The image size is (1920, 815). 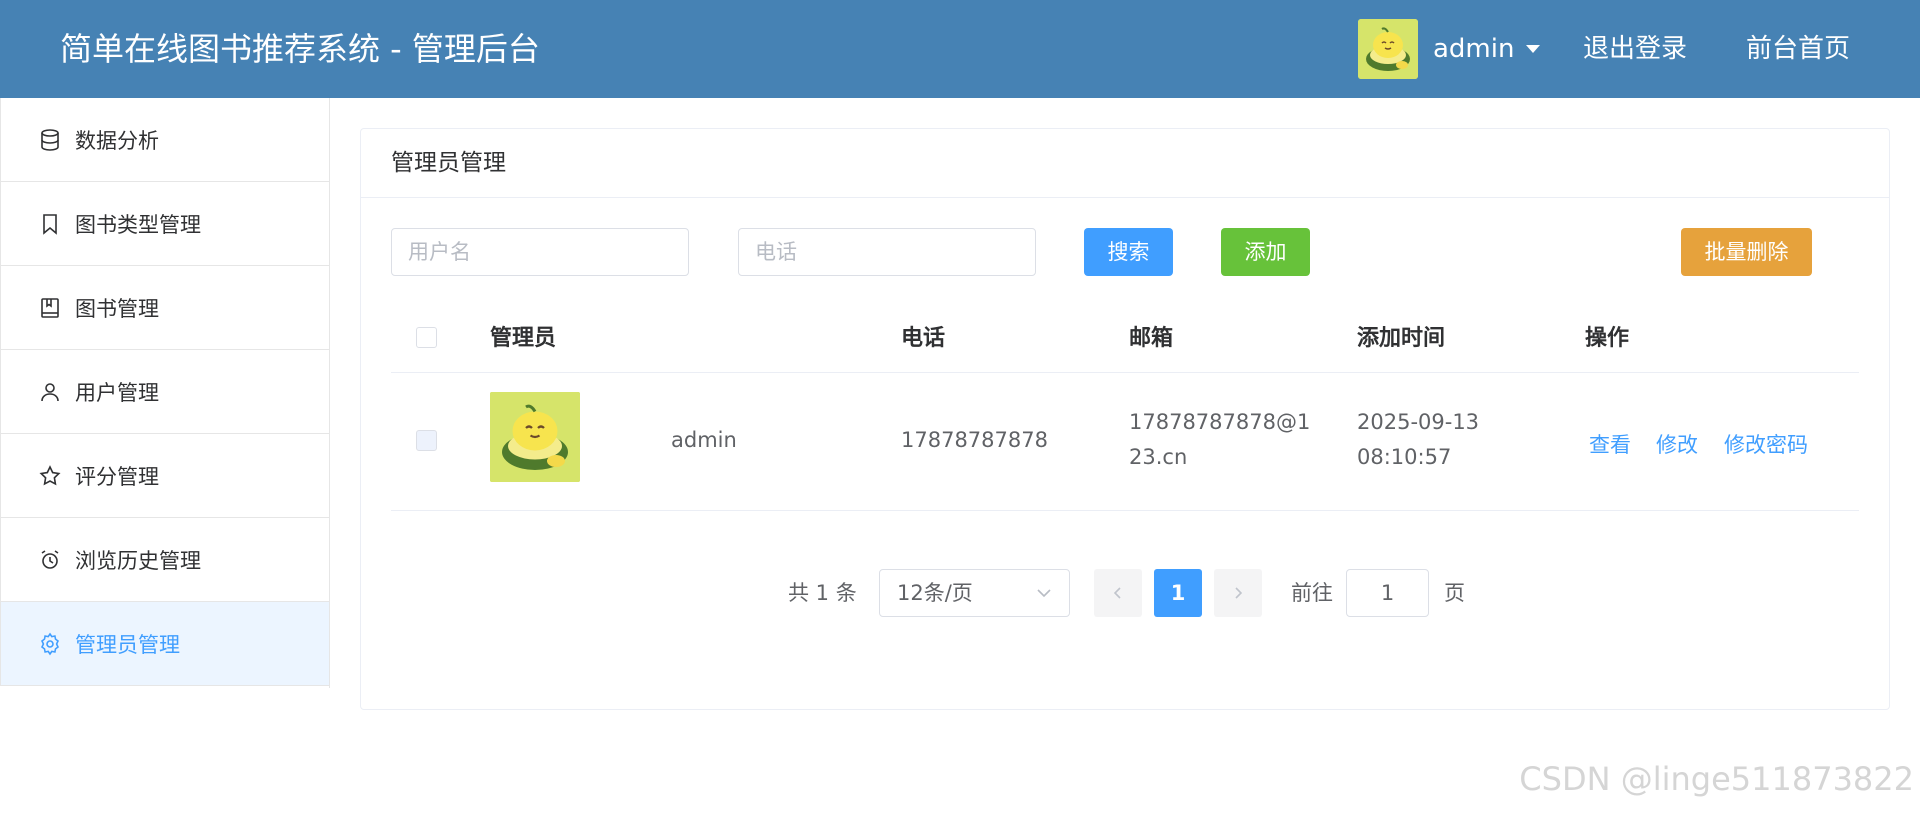 What do you see at coordinates (127, 644) in the screenshot?
I see `sidebar-item-label: 管理员管理` at bounding box center [127, 644].